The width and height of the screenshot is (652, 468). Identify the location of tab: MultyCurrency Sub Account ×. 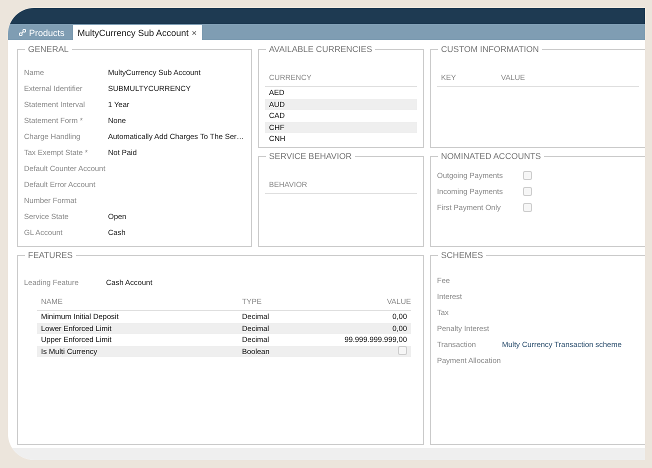
(137, 32).